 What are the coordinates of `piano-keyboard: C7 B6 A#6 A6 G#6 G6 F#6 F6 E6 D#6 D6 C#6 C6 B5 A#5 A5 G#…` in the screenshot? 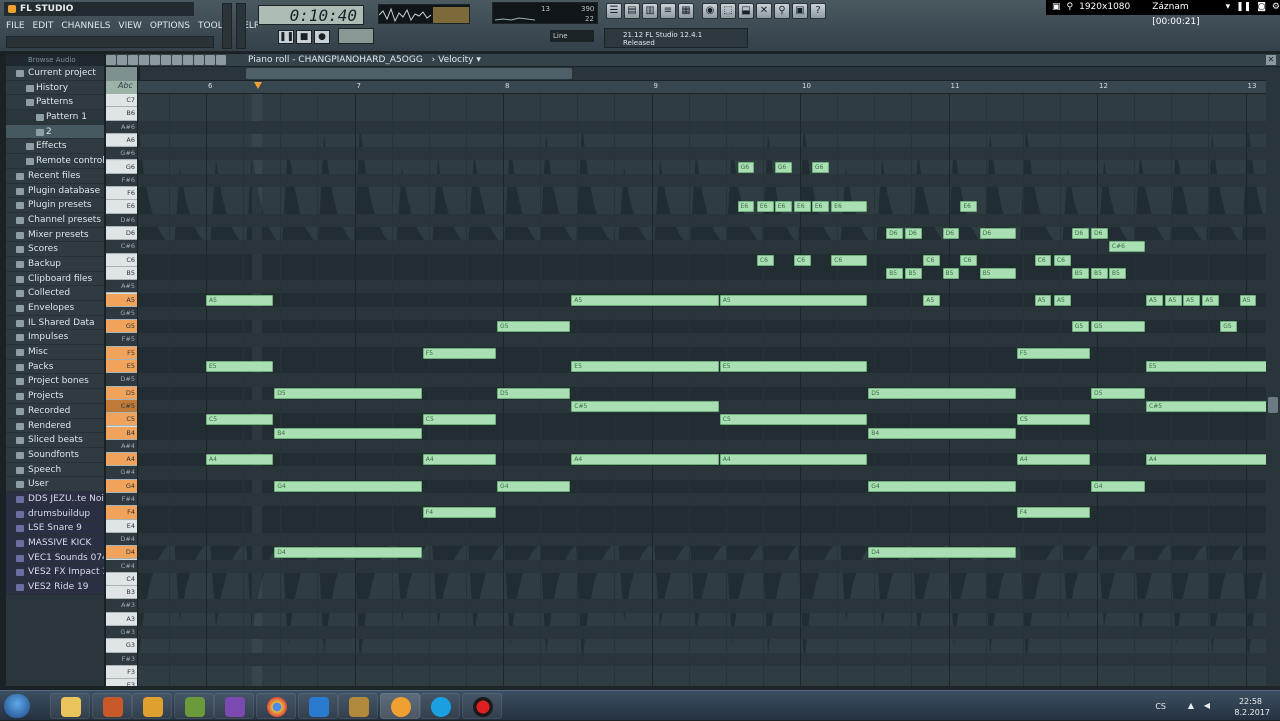 It's located at (121, 390).